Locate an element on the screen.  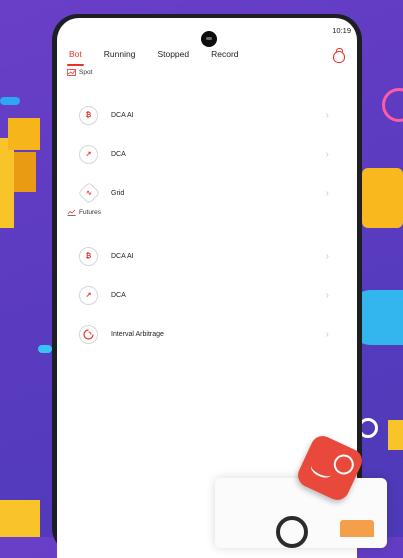
interval-arbitrage-icon is located at coordinates (88, 334).